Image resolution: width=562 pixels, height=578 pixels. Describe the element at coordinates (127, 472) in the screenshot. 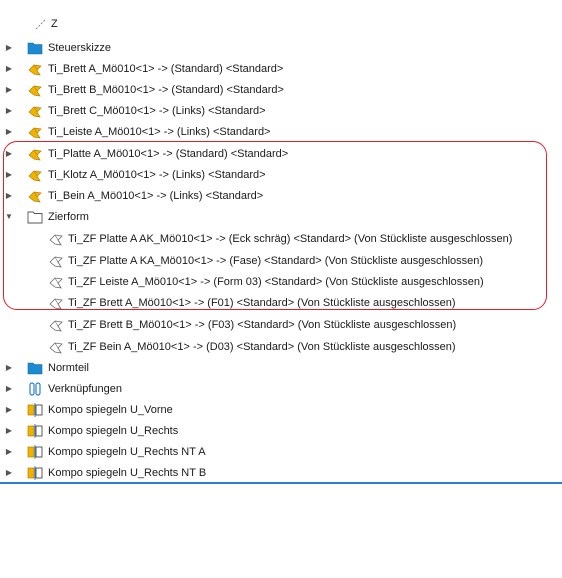

I see `tree-item-label: Kompo spiegeln U_Rechts NT B` at that location.